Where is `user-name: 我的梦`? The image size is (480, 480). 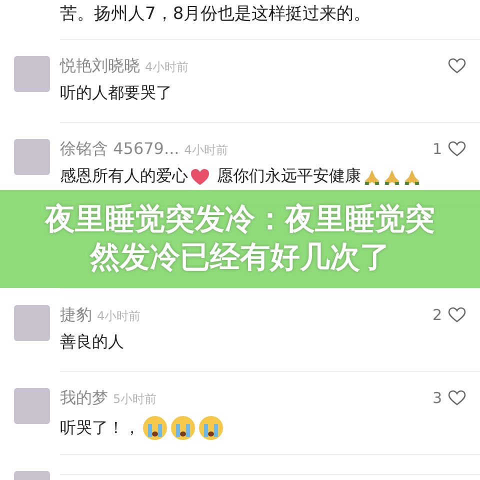 user-name: 我的梦 is located at coordinates (84, 398).